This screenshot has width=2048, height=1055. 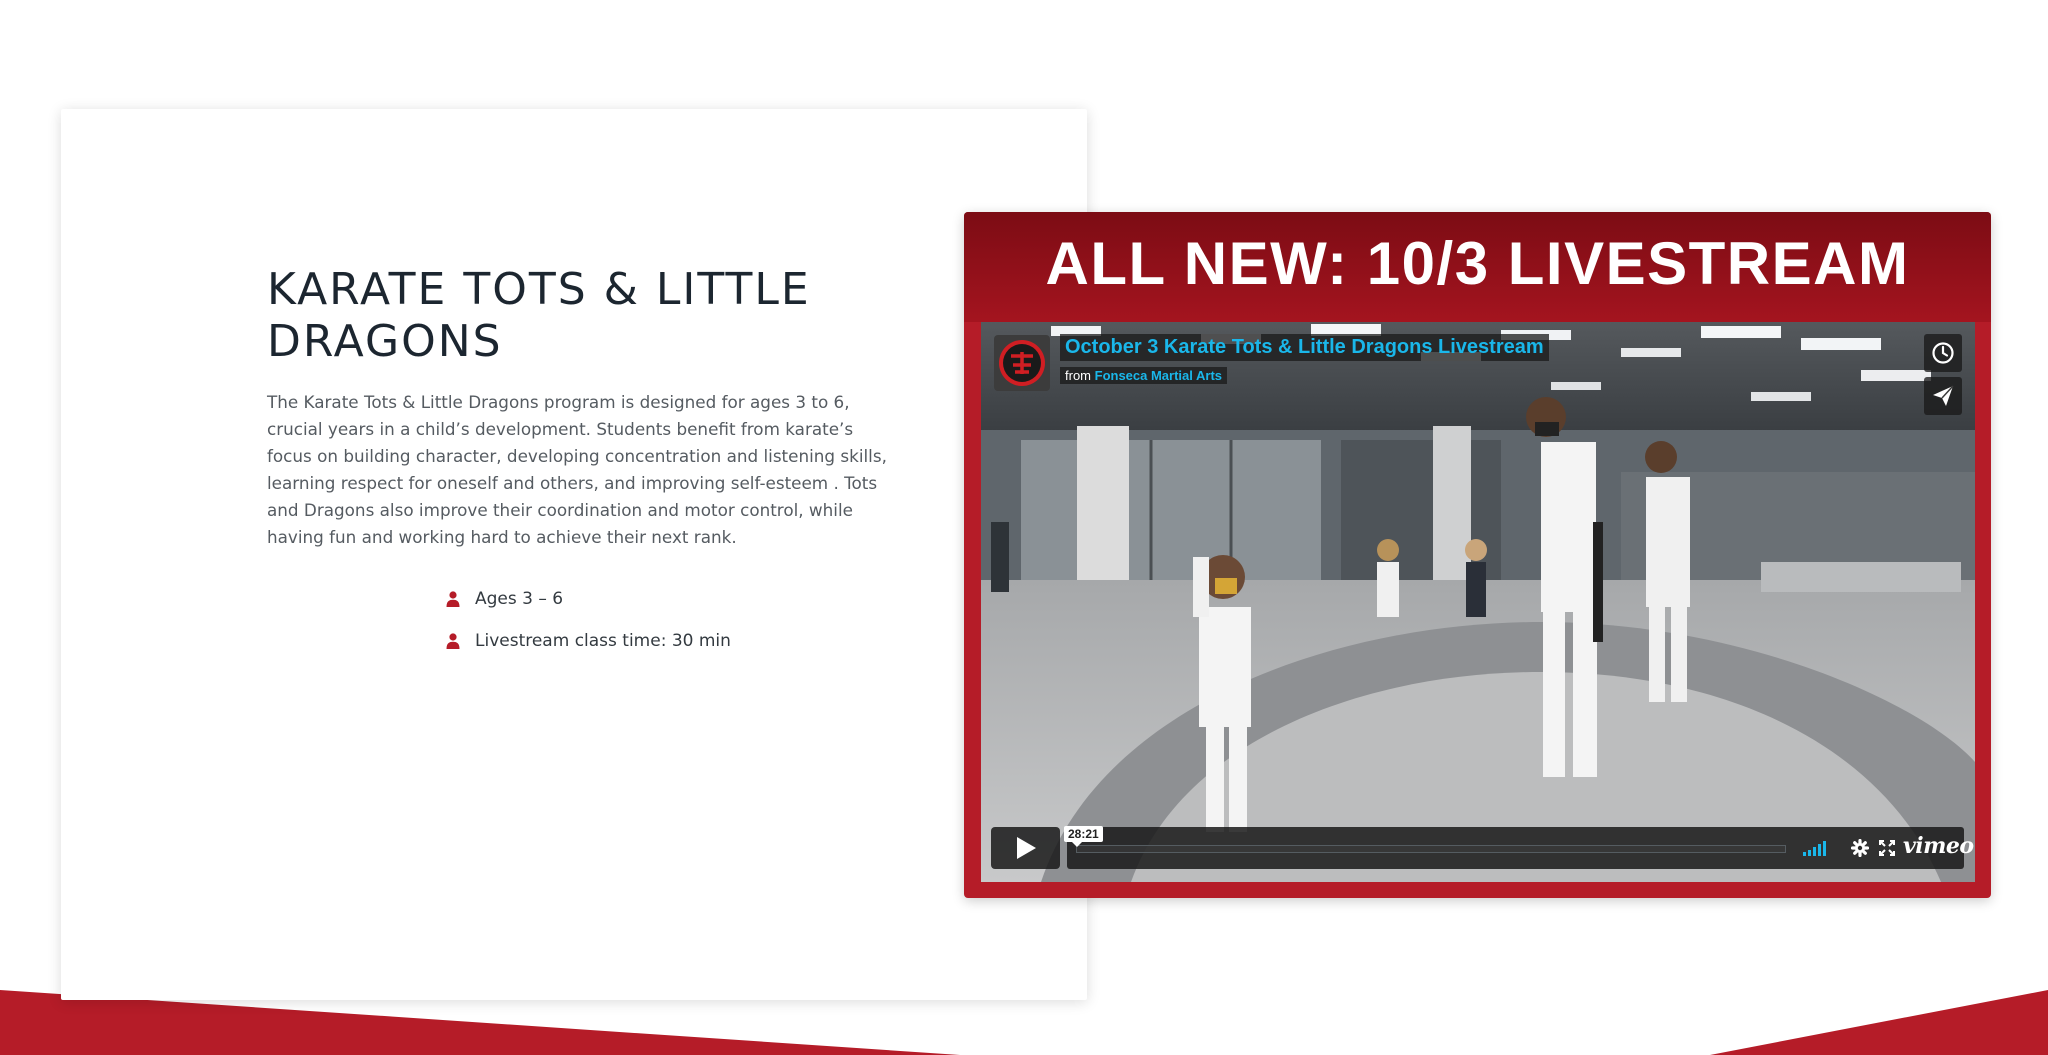 What do you see at coordinates (1887, 848) in the screenshot?
I see `fullscreen-icon` at bounding box center [1887, 848].